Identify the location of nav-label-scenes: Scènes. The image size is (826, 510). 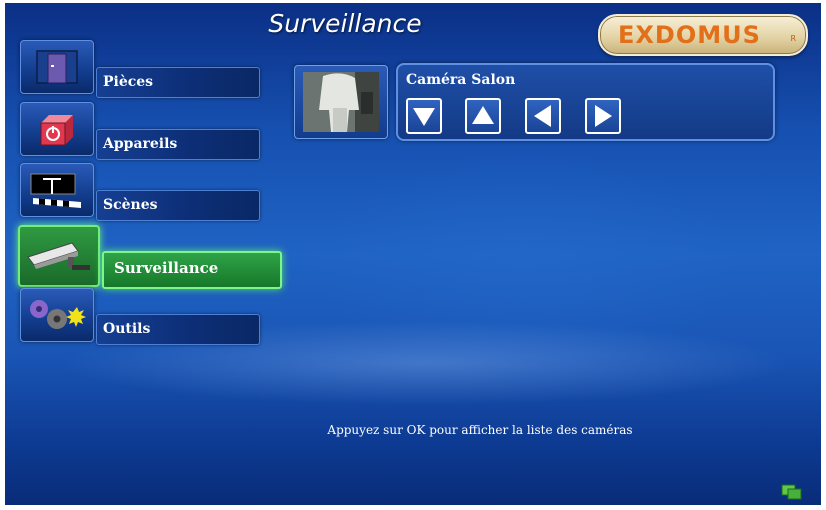
(130, 205).